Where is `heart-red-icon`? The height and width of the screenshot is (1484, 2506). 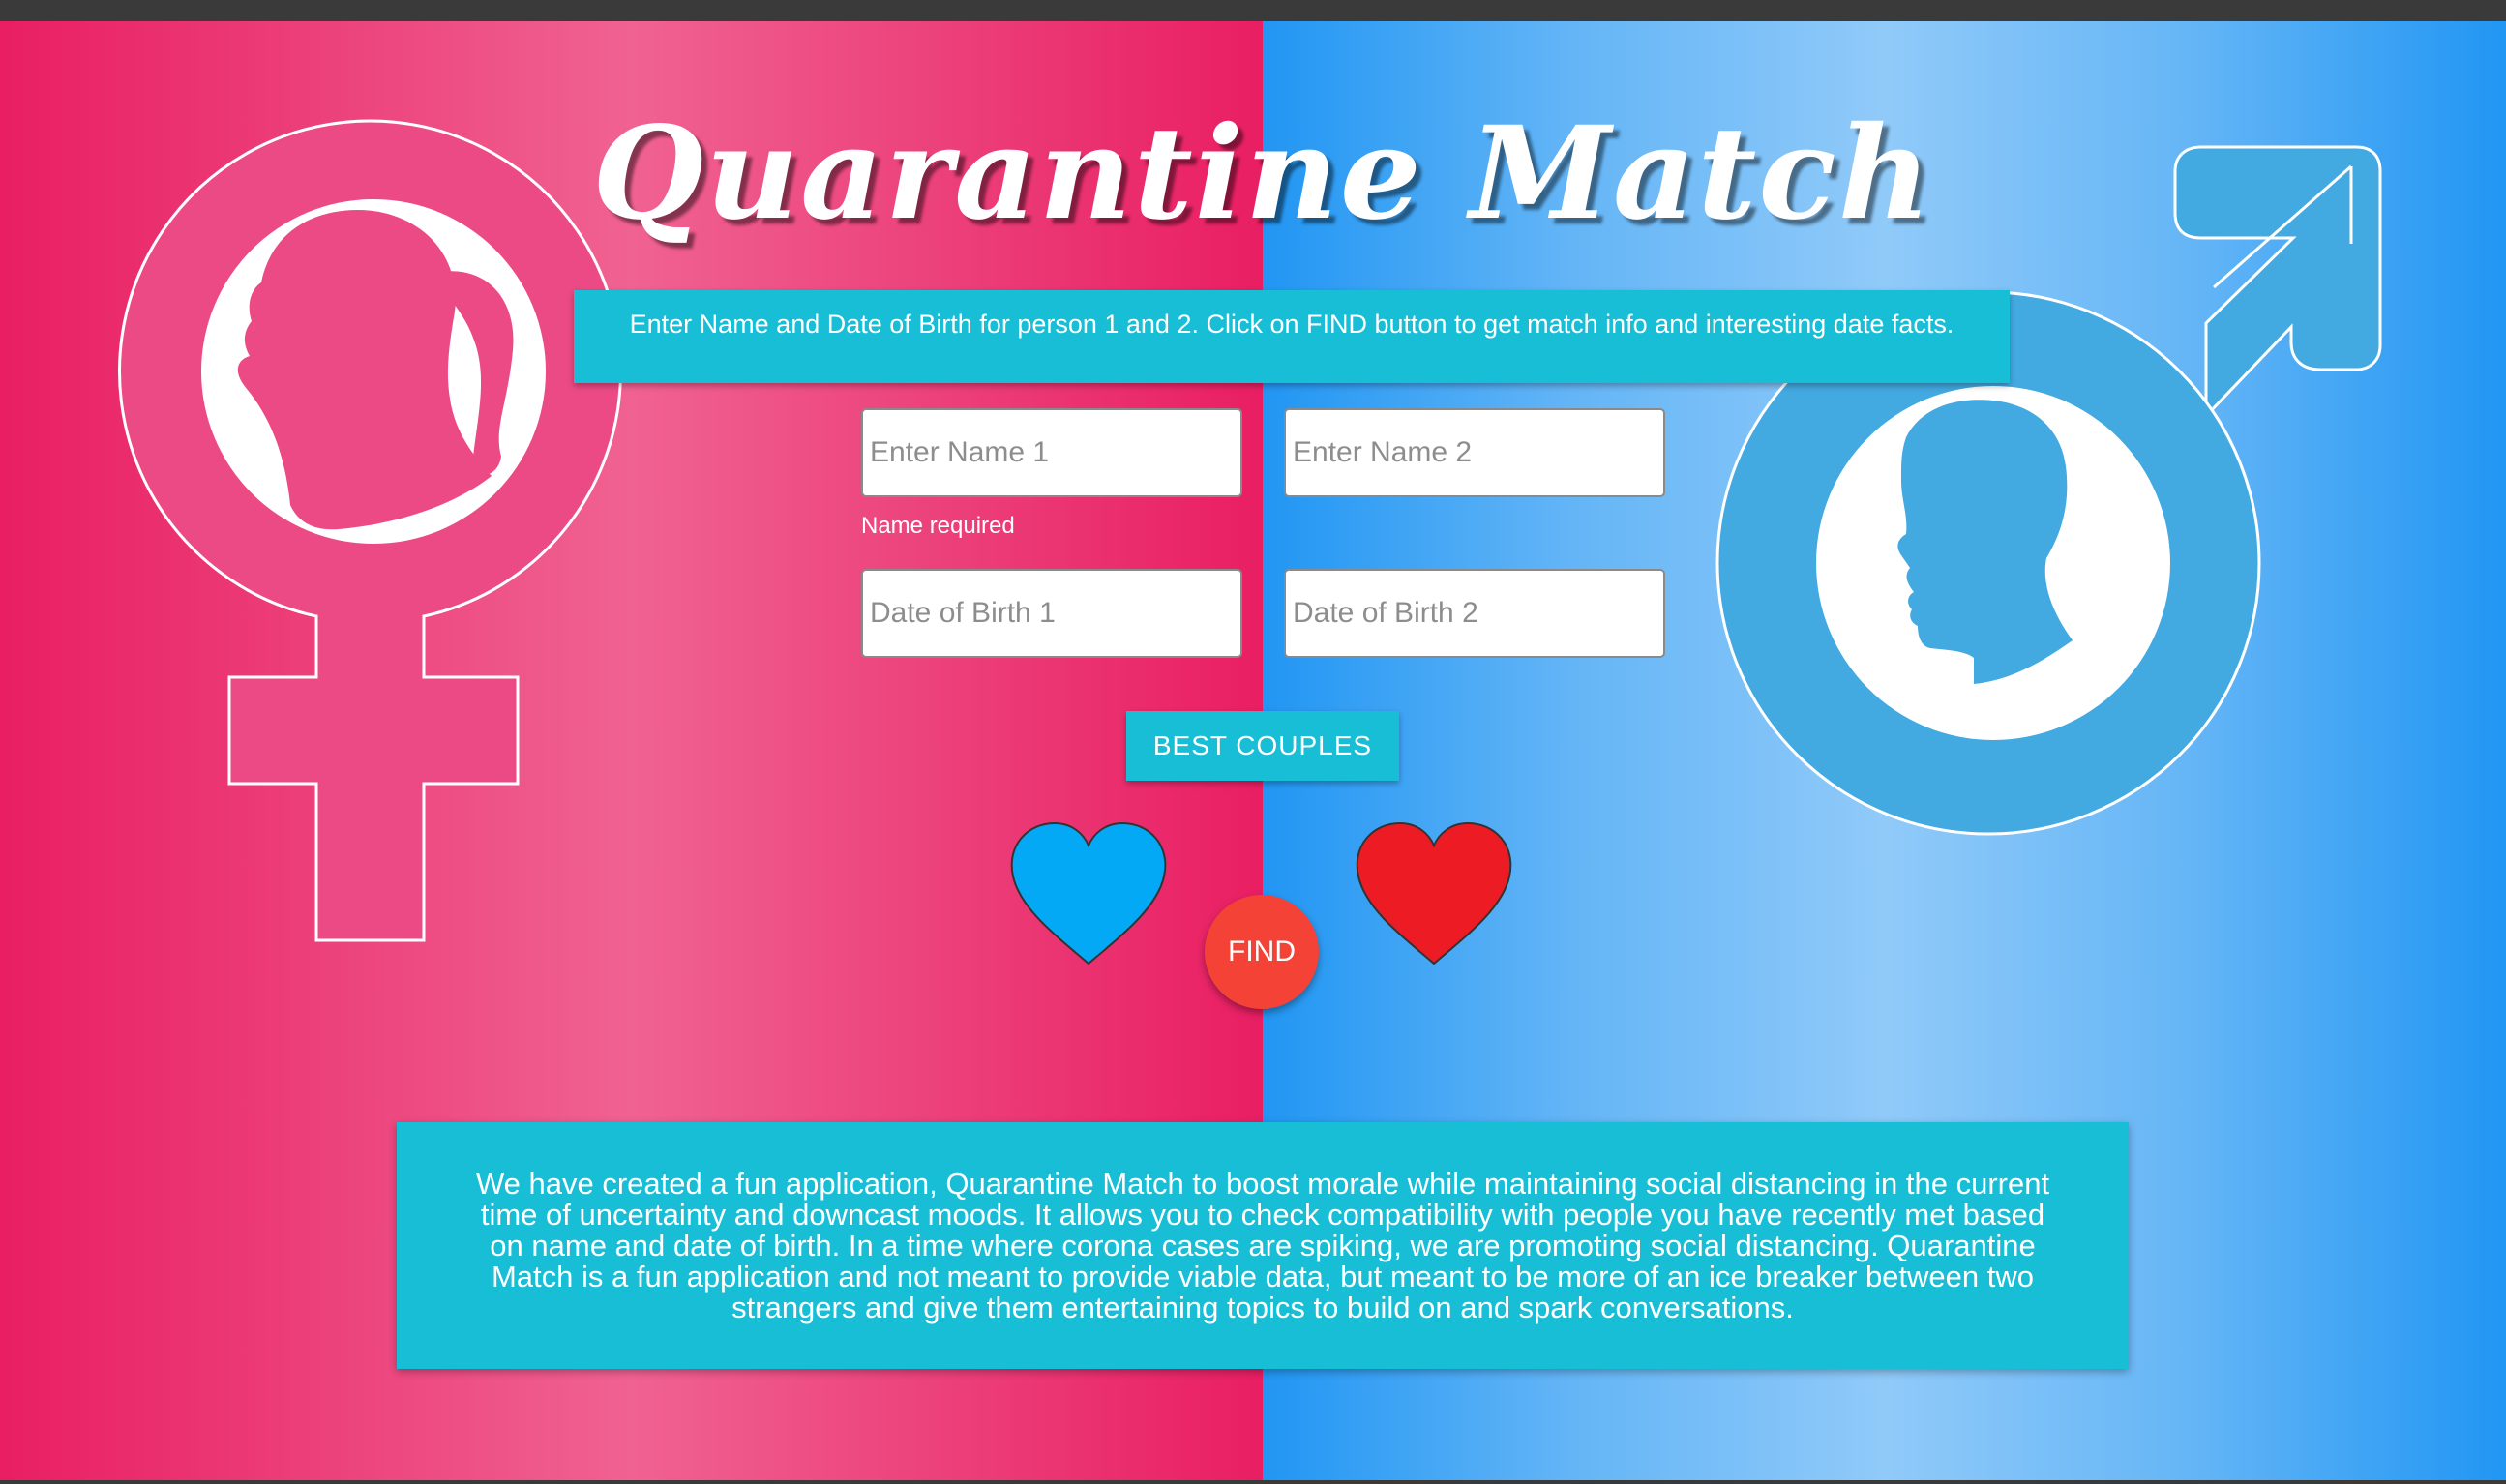
heart-red-icon is located at coordinates (1434, 893).